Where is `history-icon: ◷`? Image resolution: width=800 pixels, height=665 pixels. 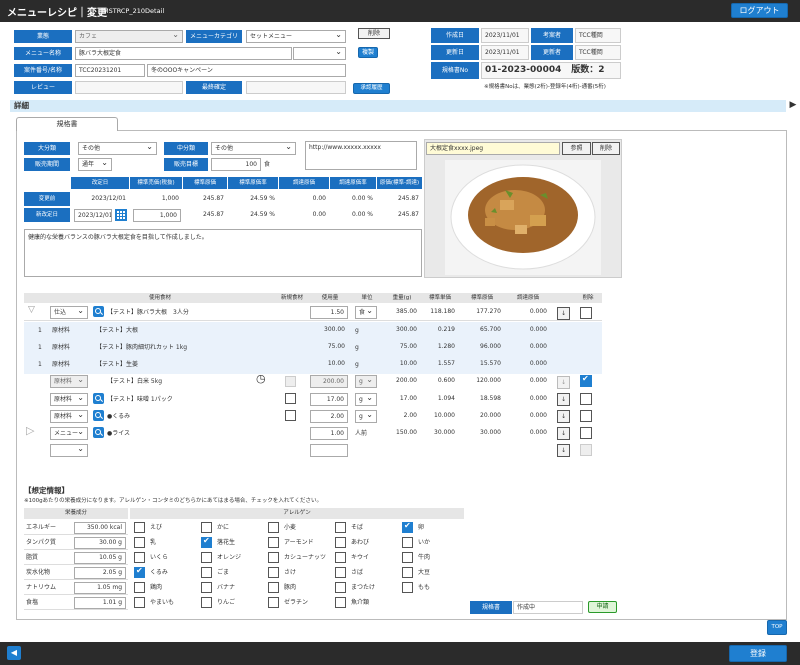
history-icon: ◷ is located at coordinates (261, 378).